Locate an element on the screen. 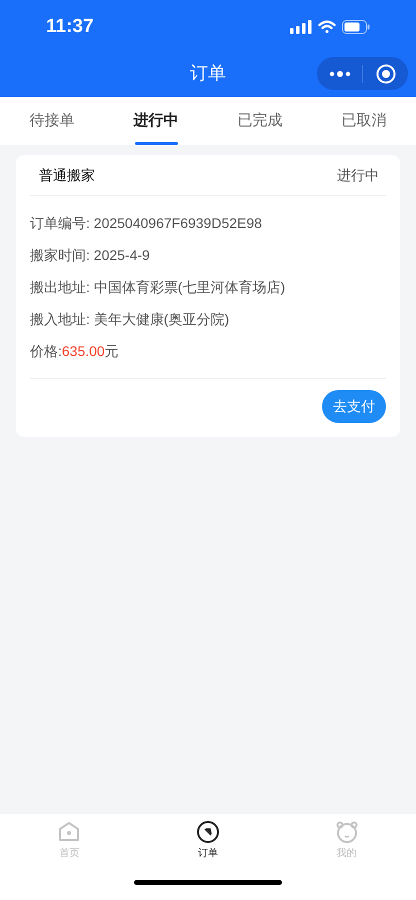  battery-icon is located at coordinates (356, 27).